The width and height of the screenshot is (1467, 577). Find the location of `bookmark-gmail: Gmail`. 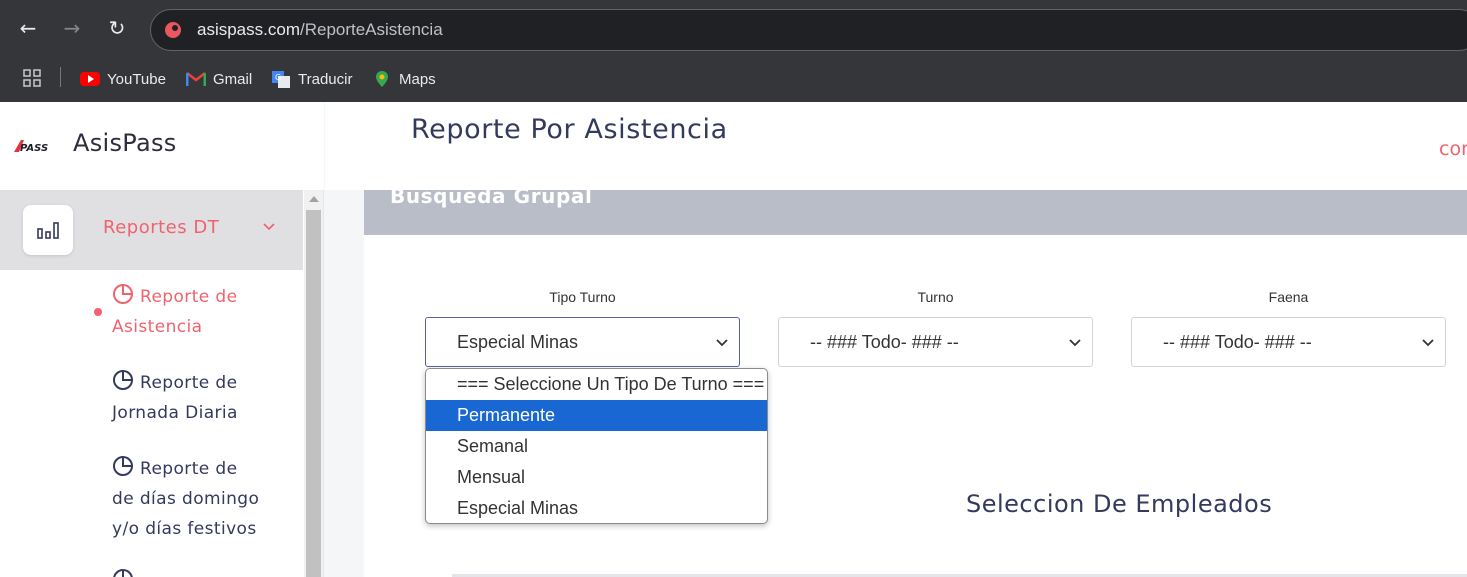

bookmark-gmail: Gmail is located at coordinates (219, 79).